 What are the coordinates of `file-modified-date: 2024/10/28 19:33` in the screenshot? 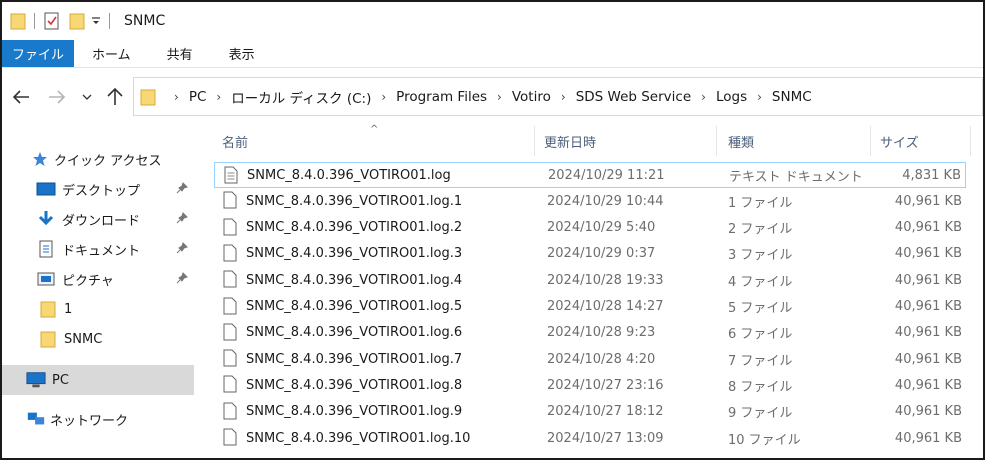 It's located at (605, 280).